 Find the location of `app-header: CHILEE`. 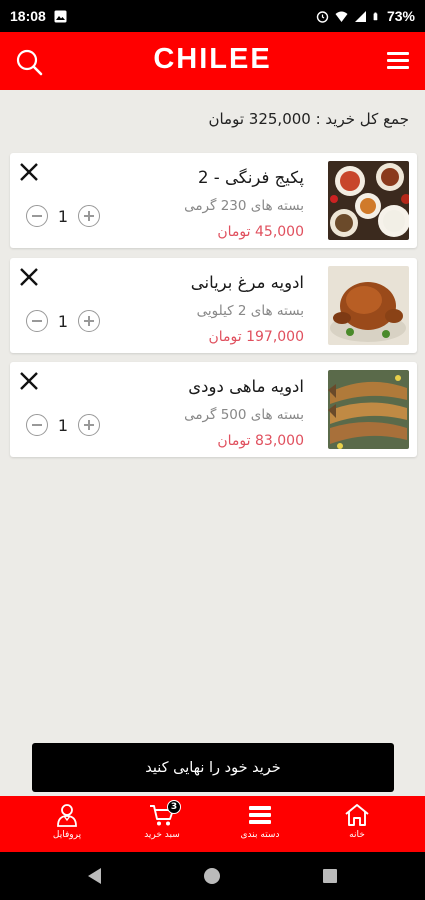

app-header: CHILEE is located at coordinates (212, 61).